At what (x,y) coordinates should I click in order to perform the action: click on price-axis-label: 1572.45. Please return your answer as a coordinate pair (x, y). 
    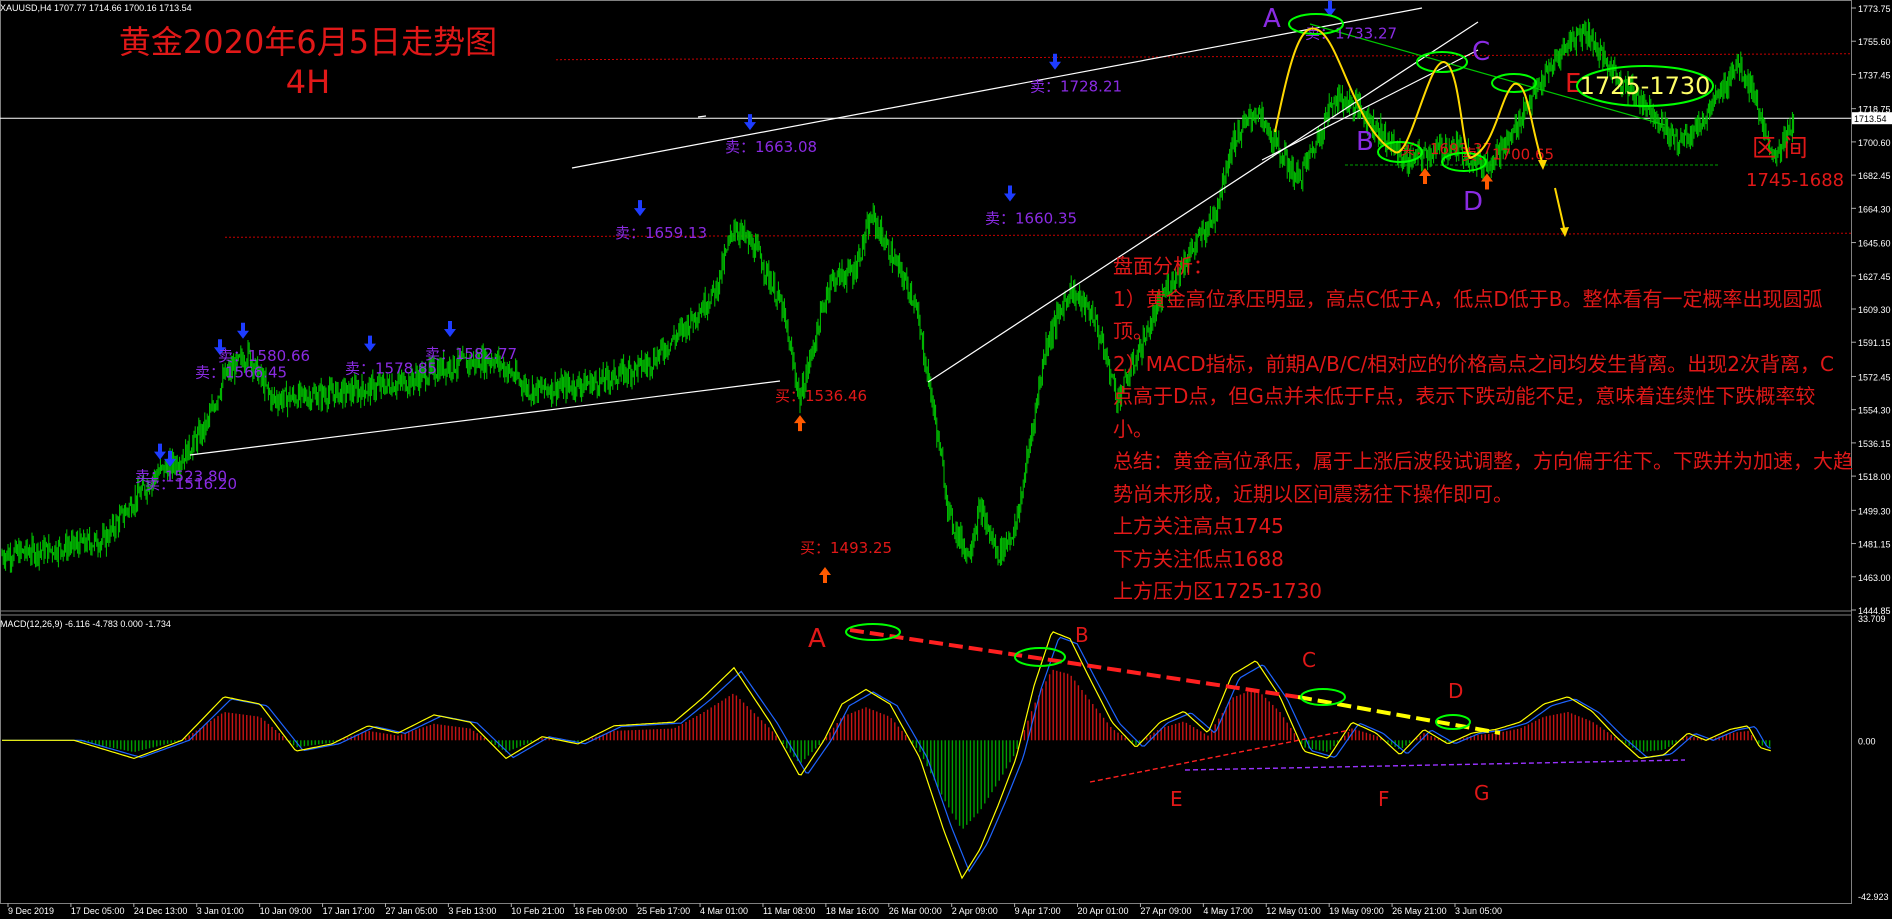
    Looking at the image, I should click on (1874, 377).